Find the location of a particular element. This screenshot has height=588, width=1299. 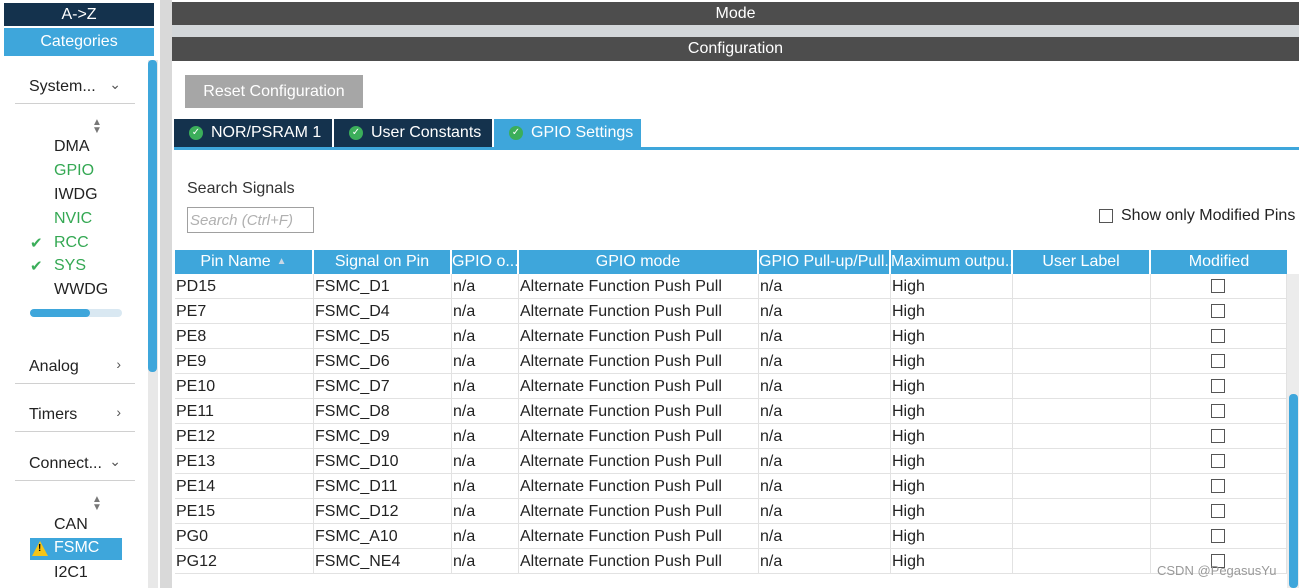

item-label: CAN is located at coordinates (71, 524).